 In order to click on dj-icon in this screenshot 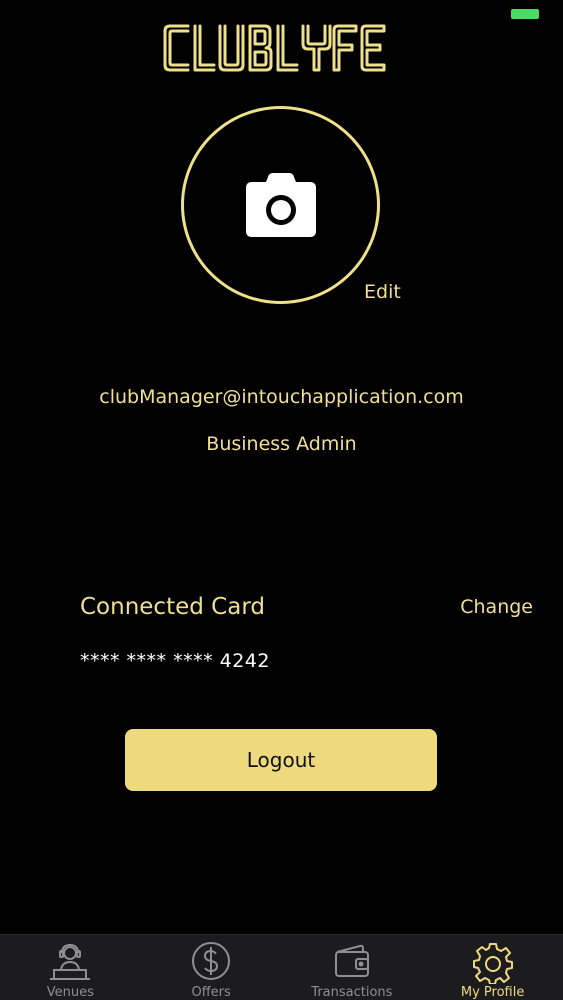, I will do `click(70, 962)`.